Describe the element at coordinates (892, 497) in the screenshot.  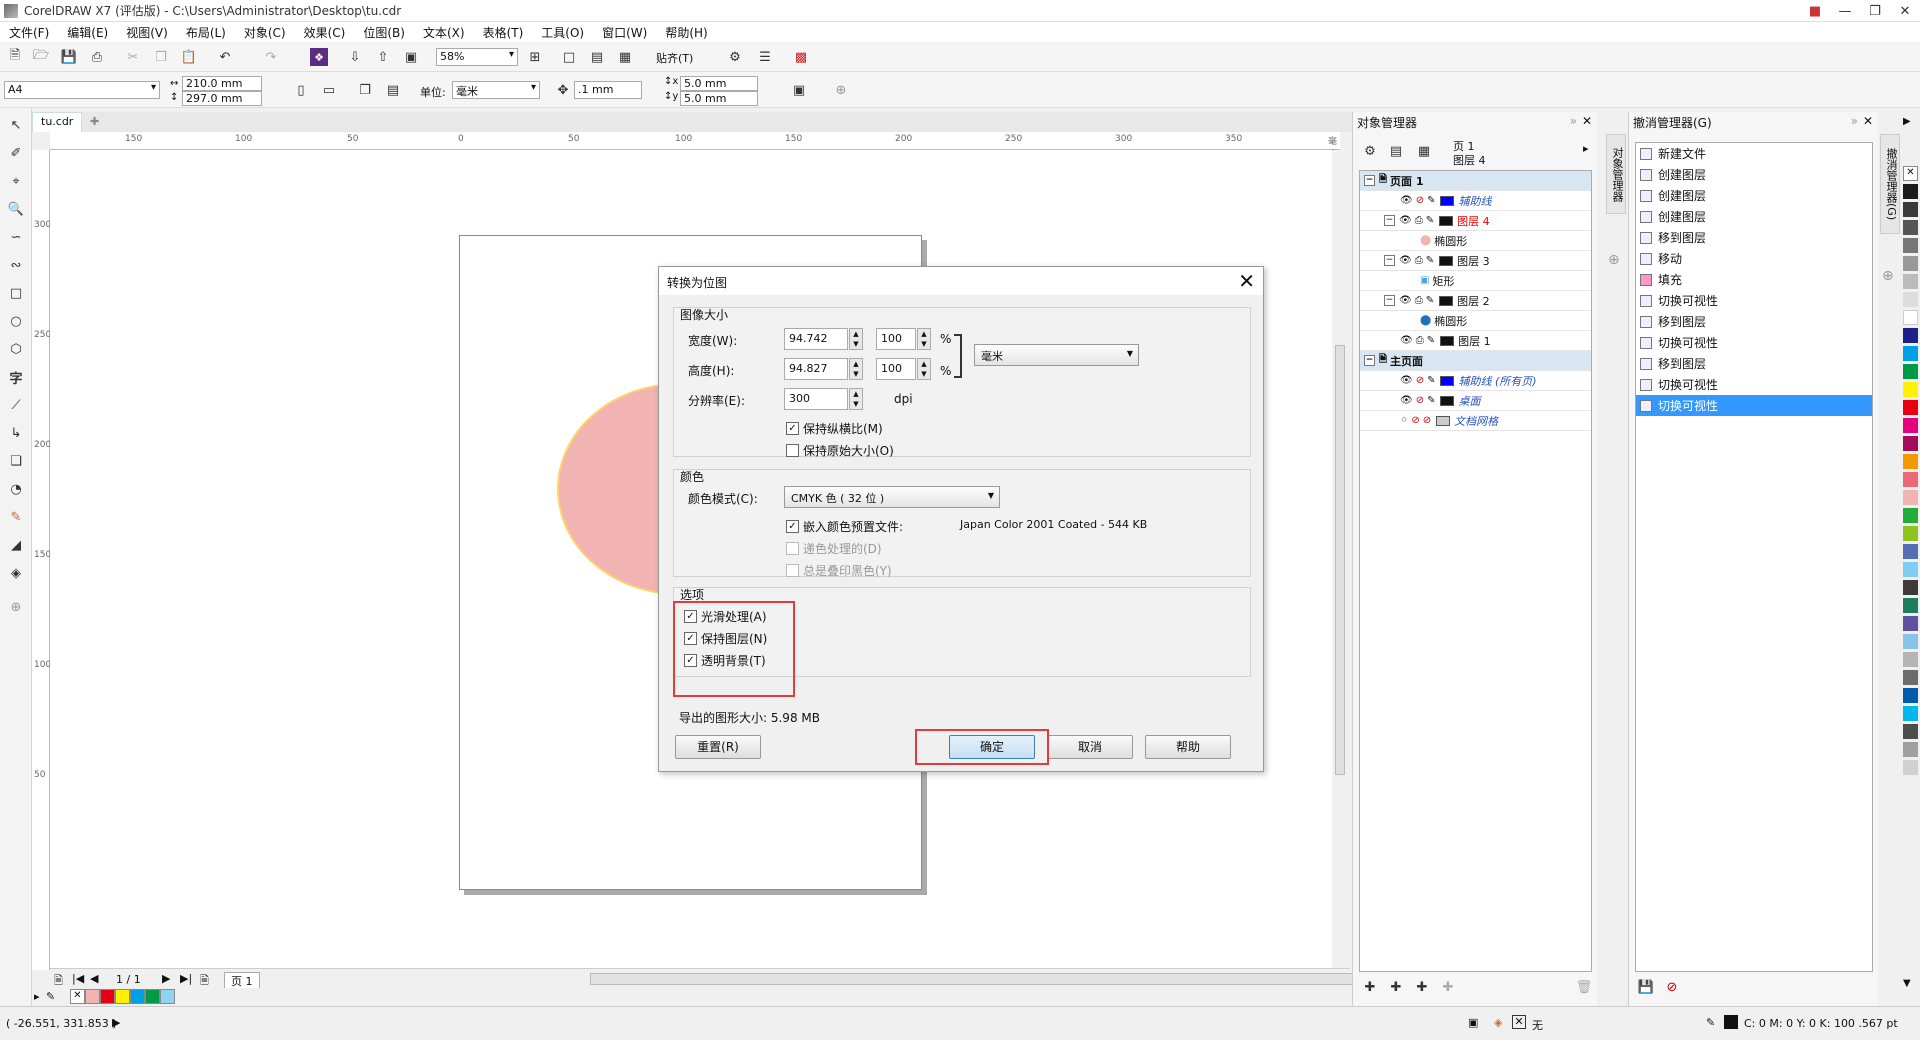
I see `color-mode-dropdown: CMYK 色 ( 32 位 )` at that location.